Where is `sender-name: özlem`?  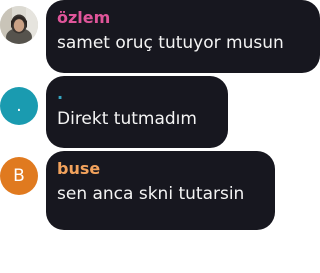 sender-name: özlem is located at coordinates (183, 17).